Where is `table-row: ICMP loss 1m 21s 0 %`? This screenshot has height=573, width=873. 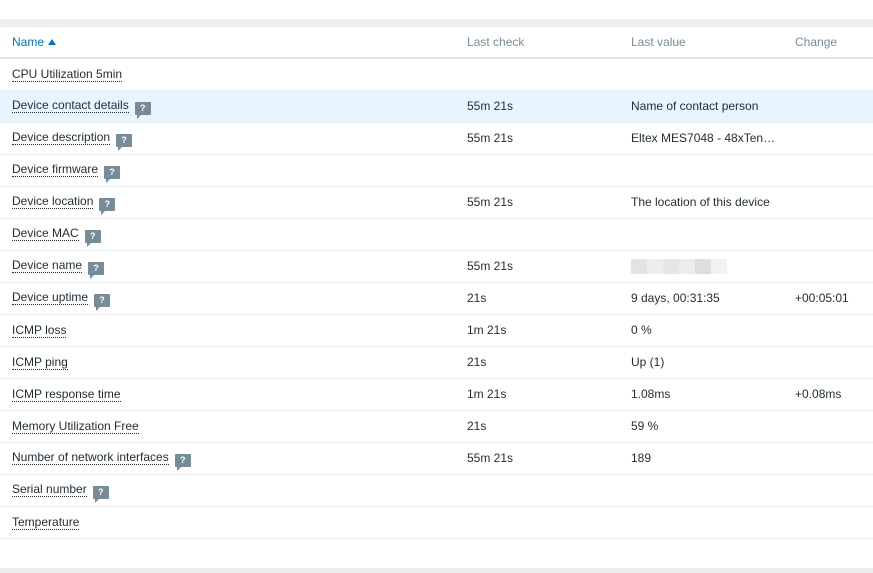
table-row: ICMP loss 1m 21s 0 % is located at coordinates (436, 330).